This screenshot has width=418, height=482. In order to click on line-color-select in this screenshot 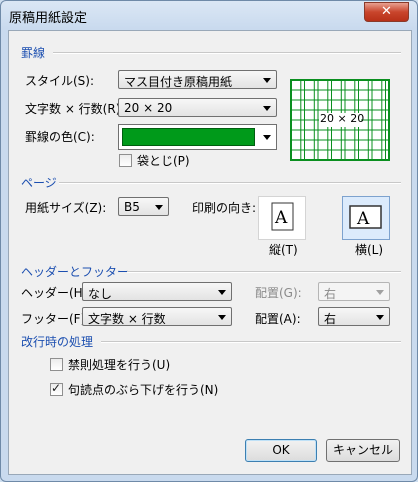, I will do `click(197, 137)`.